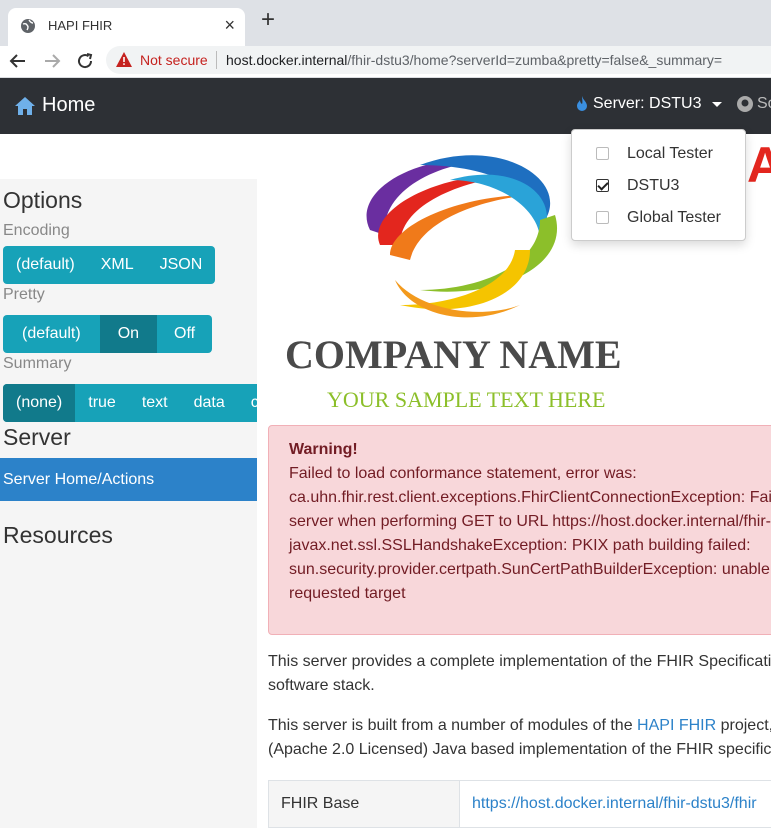  What do you see at coordinates (126, 27) in the screenshot?
I see `browser-tab: HAPI FHIR ×` at bounding box center [126, 27].